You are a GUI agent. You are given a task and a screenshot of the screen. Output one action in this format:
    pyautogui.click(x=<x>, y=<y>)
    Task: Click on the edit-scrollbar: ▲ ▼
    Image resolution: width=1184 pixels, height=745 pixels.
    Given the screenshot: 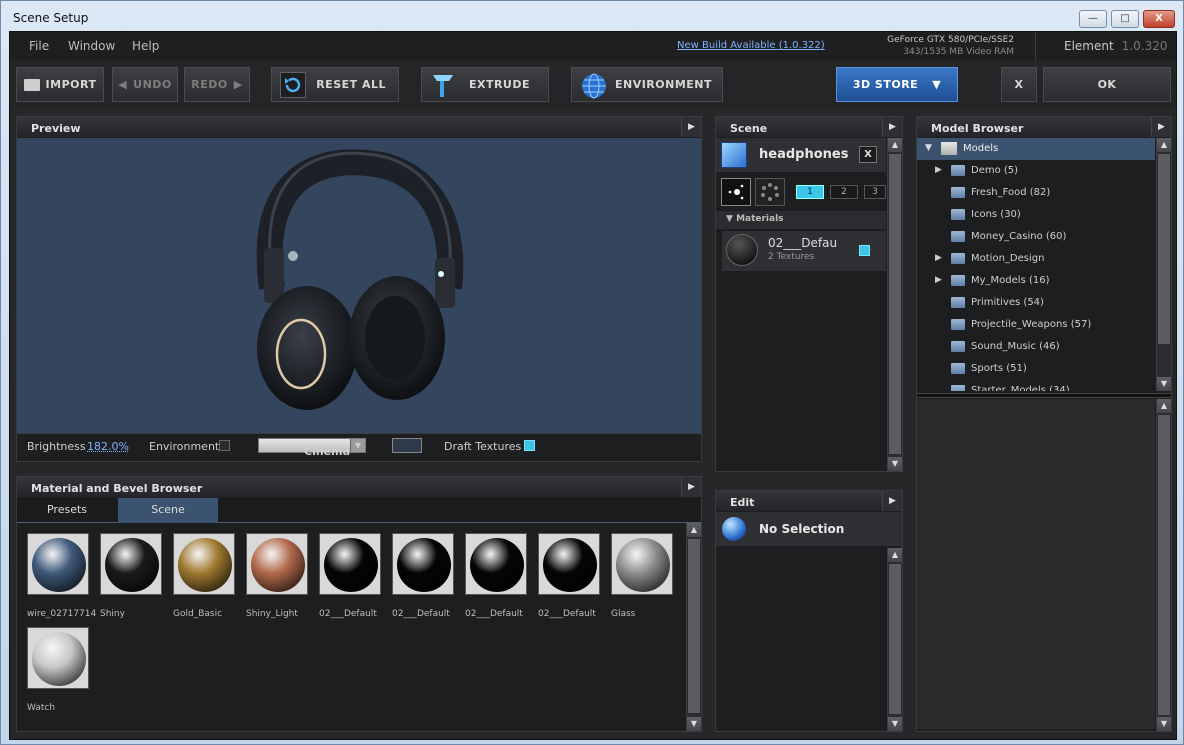 What is the action you would take?
    pyautogui.click(x=894, y=639)
    